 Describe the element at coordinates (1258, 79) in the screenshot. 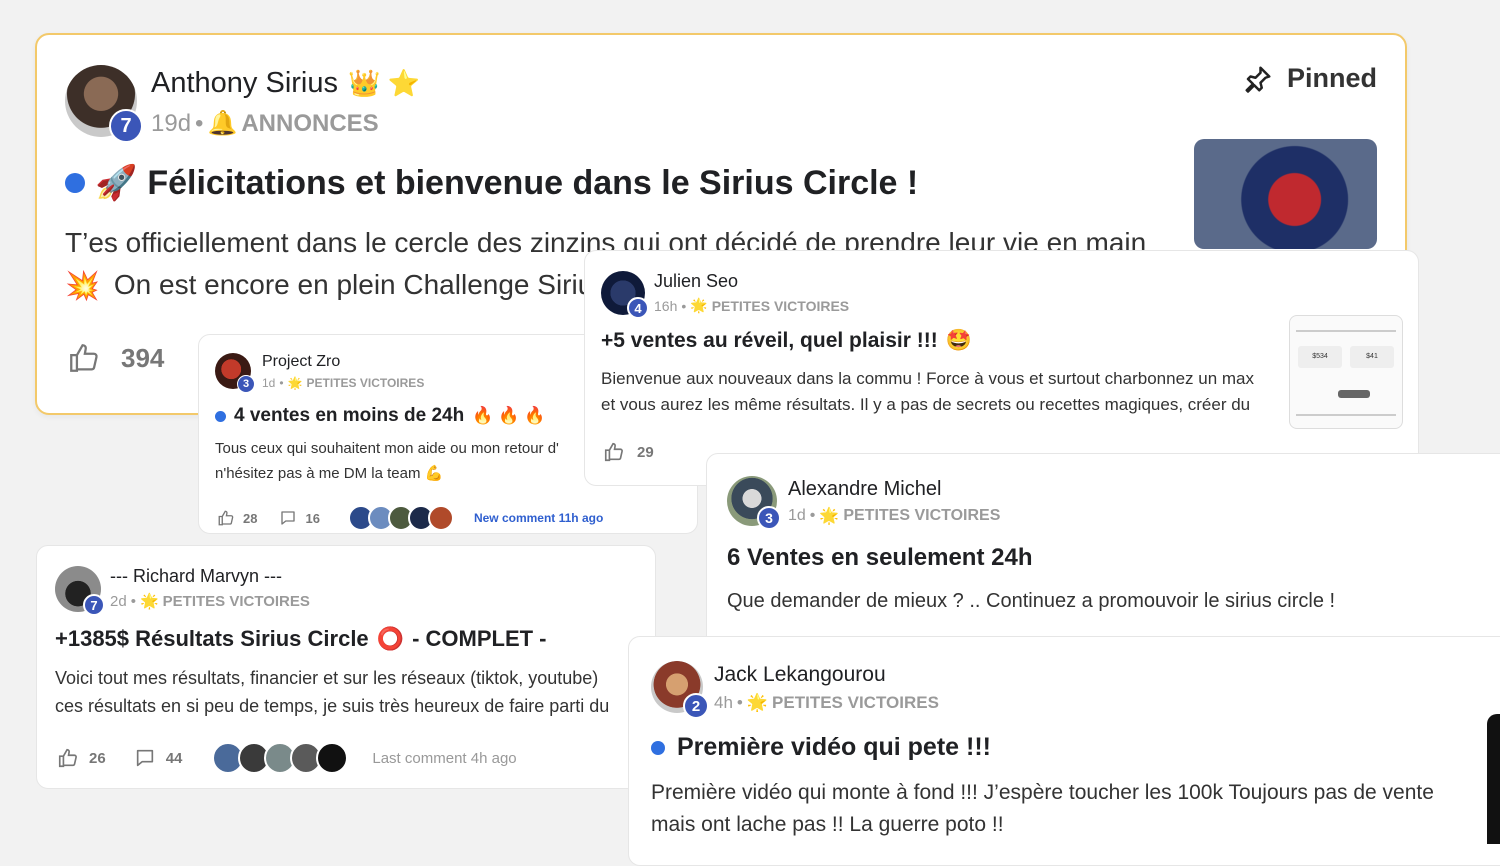

I see `pin-icon` at that location.